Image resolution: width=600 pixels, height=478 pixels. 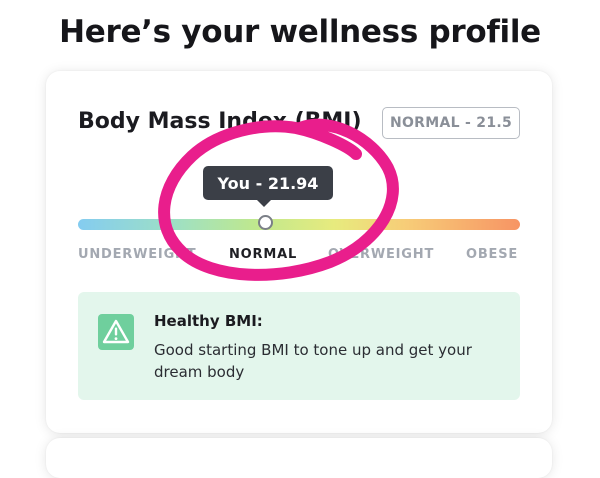 I want to click on page-title: Here’s your wellness profile, so click(x=300, y=32).